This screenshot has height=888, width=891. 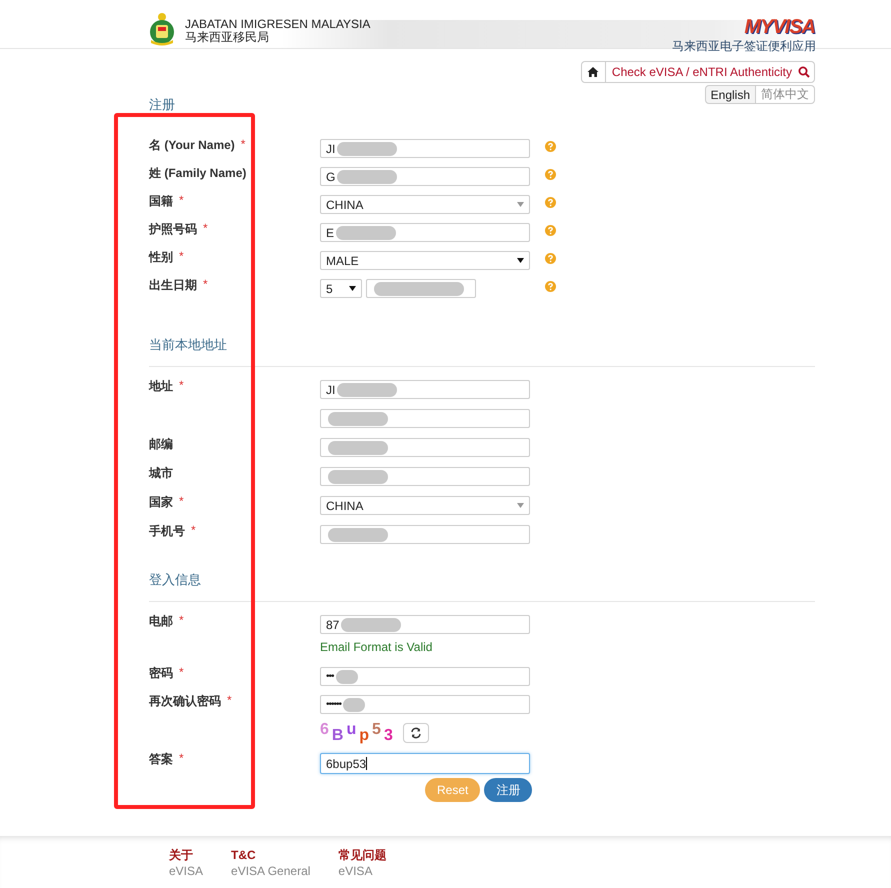 What do you see at coordinates (173, 285) in the screenshot?
I see `field-label: 出生日期` at bounding box center [173, 285].